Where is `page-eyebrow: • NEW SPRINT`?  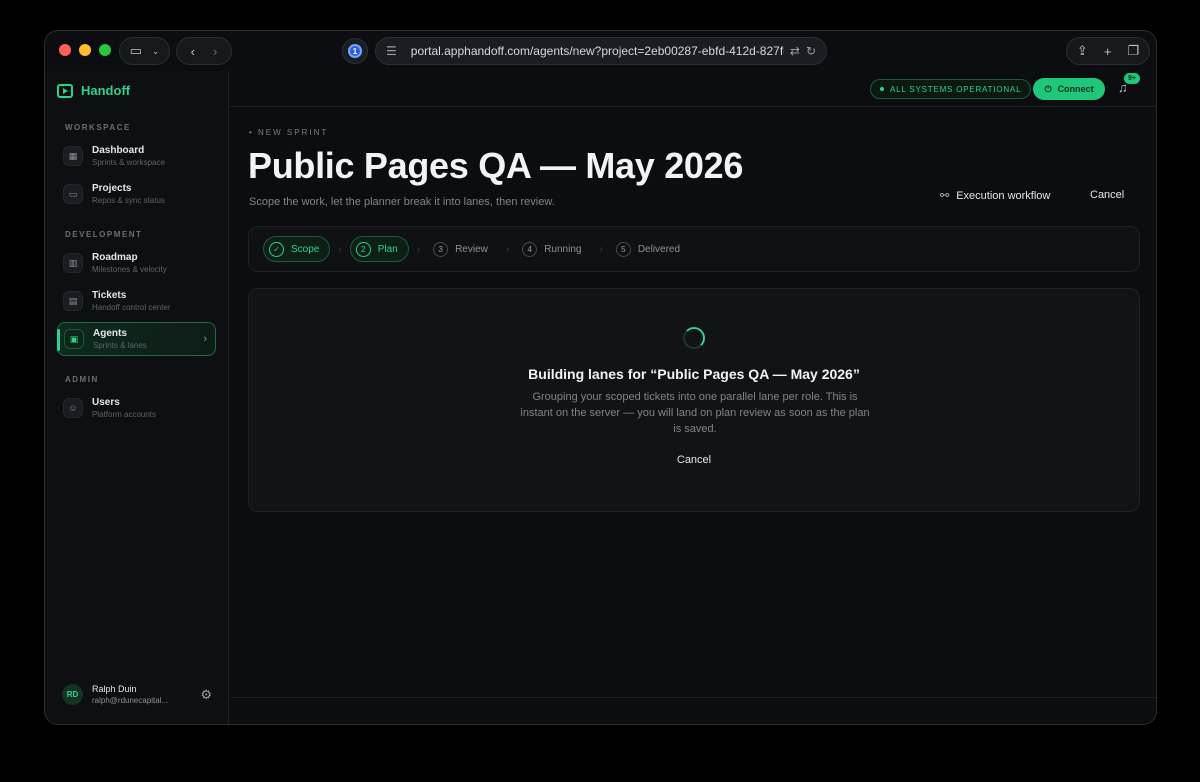 page-eyebrow: • NEW SPRINT is located at coordinates (289, 132).